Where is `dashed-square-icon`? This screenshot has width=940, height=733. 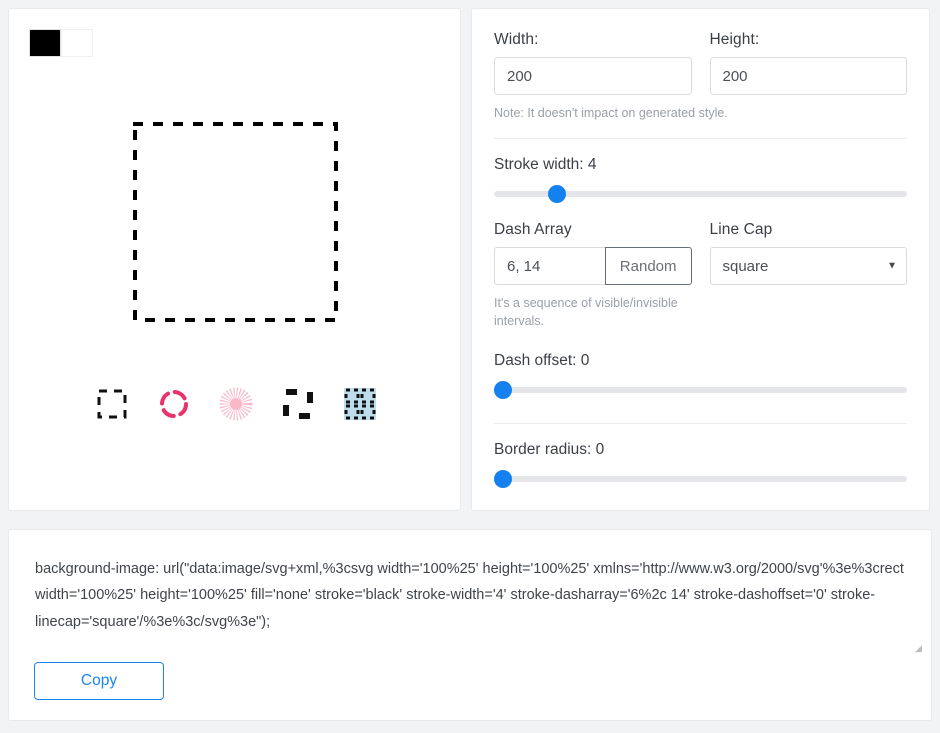 dashed-square-icon is located at coordinates (111, 404).